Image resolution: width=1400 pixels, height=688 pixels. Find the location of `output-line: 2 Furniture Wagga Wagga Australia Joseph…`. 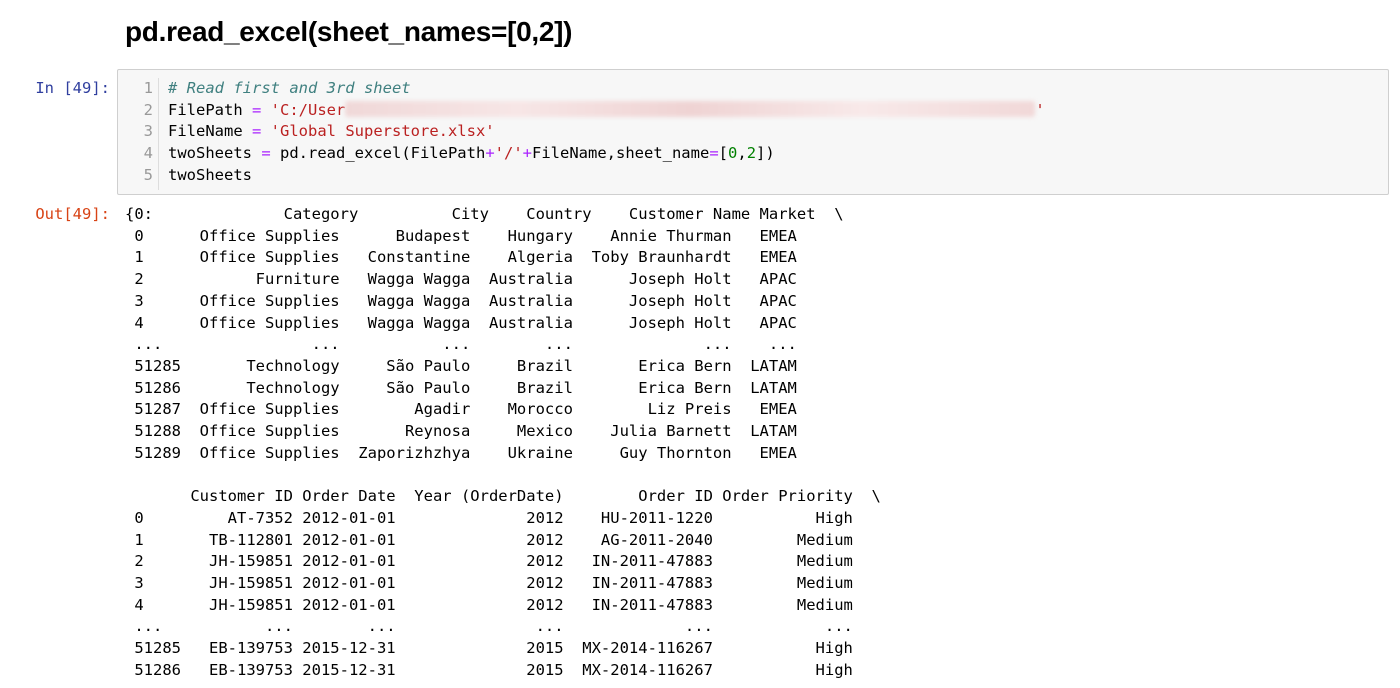

output-line: 2 Furniture Wagga Wagga Australia Joseph… is located at coordinates (461, 279).